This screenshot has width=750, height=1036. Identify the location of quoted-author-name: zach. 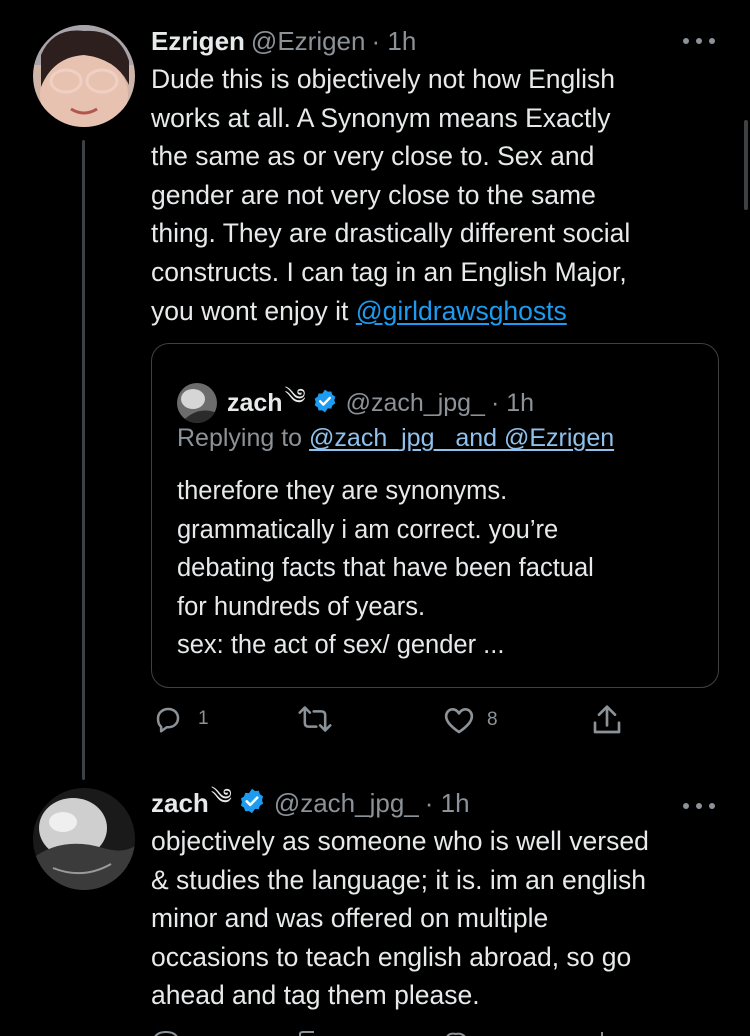
(255, 403).